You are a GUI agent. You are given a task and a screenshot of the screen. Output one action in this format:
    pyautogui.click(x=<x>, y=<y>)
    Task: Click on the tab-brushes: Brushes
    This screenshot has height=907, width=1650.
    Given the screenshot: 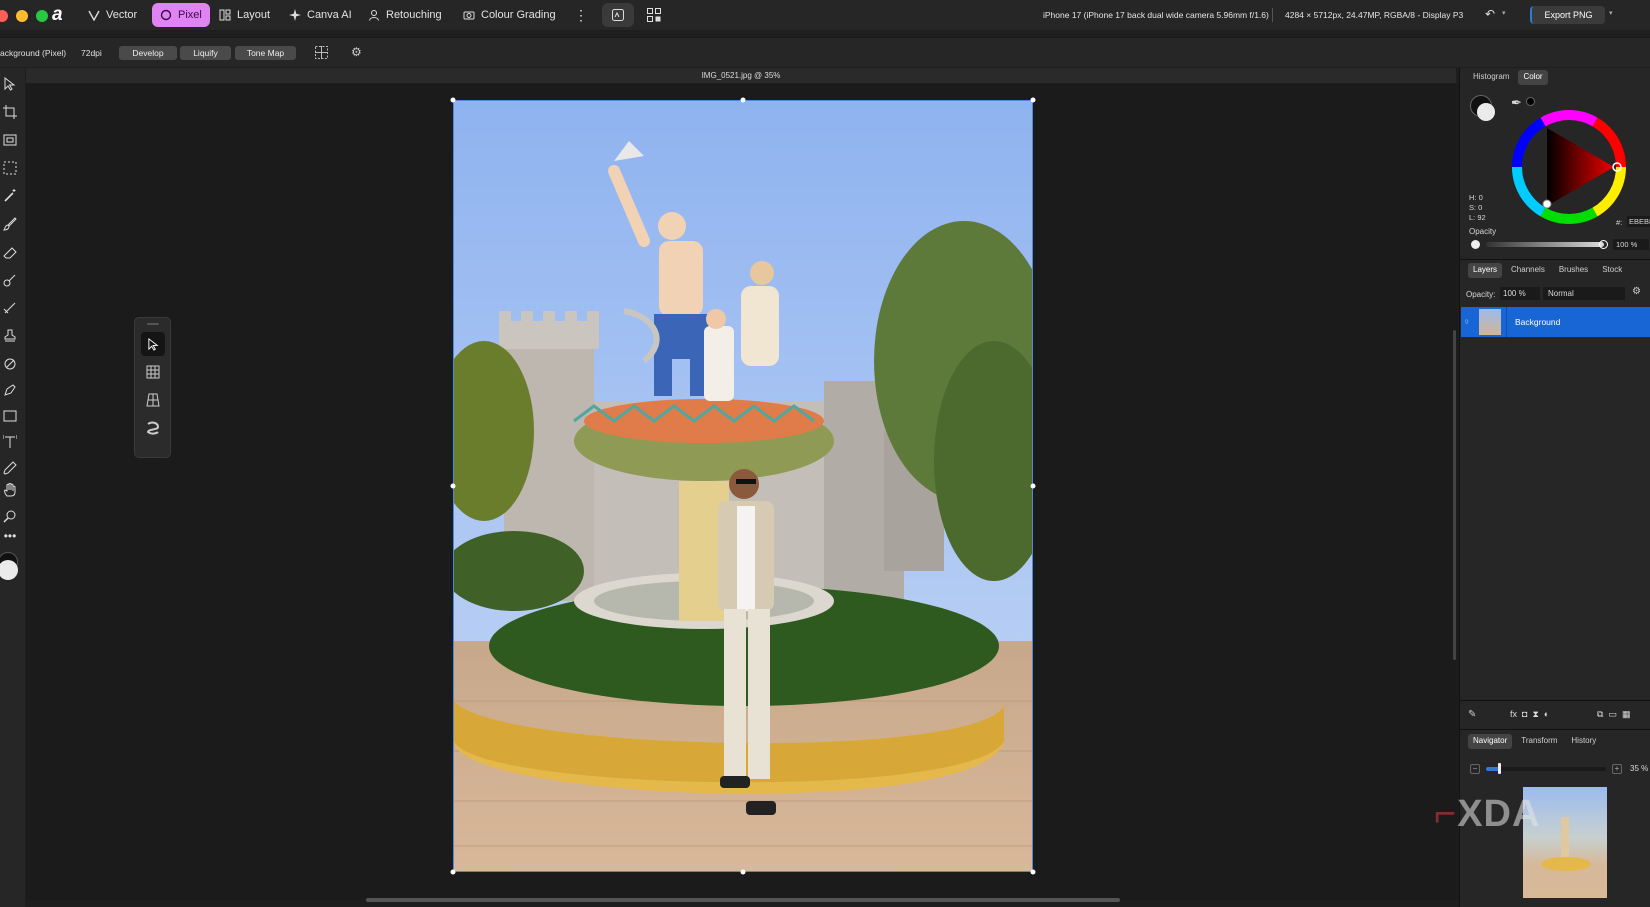 What is the action you would take?
    pyautogui.click(x=1573, y=270)
    